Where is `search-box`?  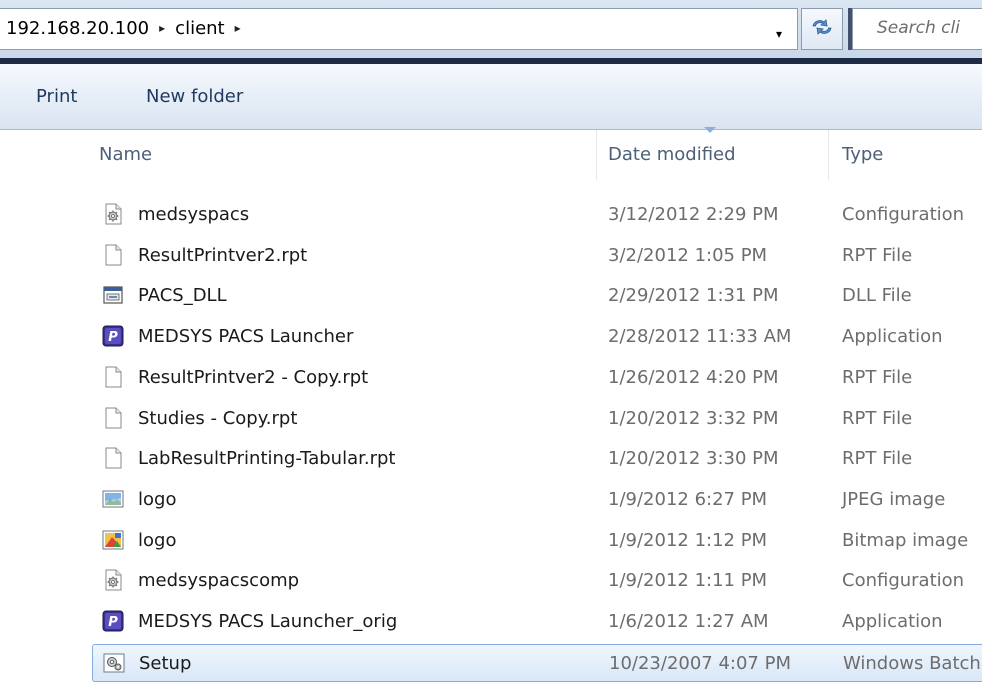
search-box is located at coordinates (917, 29).